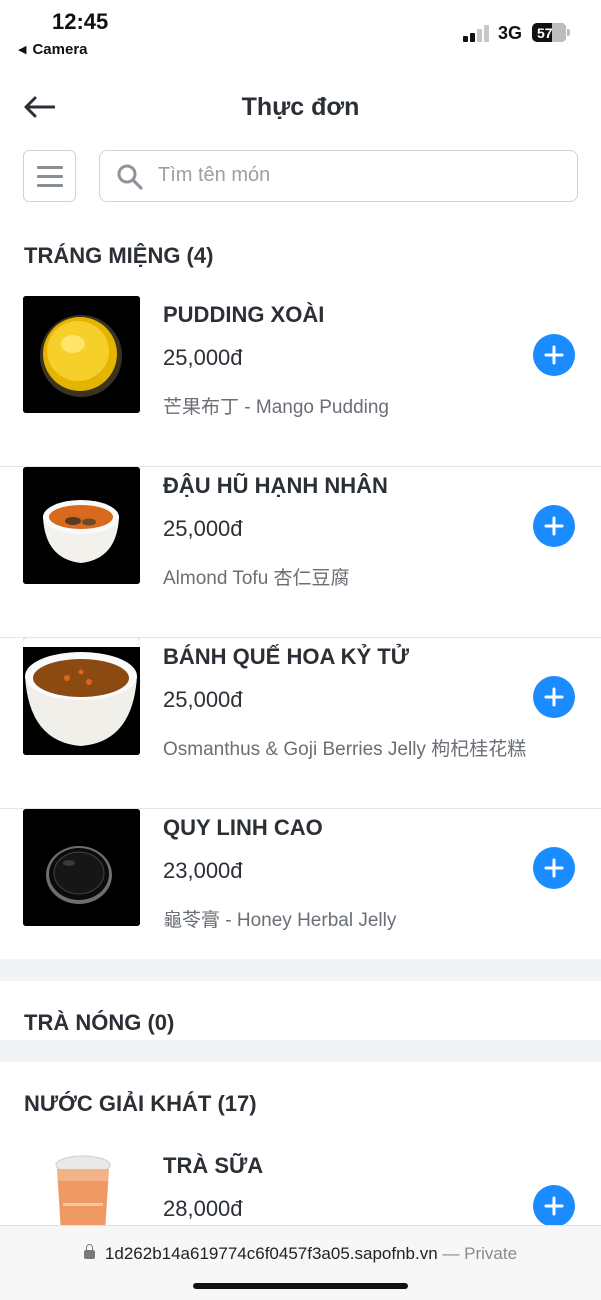  I want to click on item-name: BÁNH QUẾ HOA KỶ TỬ, so click(286, 656).